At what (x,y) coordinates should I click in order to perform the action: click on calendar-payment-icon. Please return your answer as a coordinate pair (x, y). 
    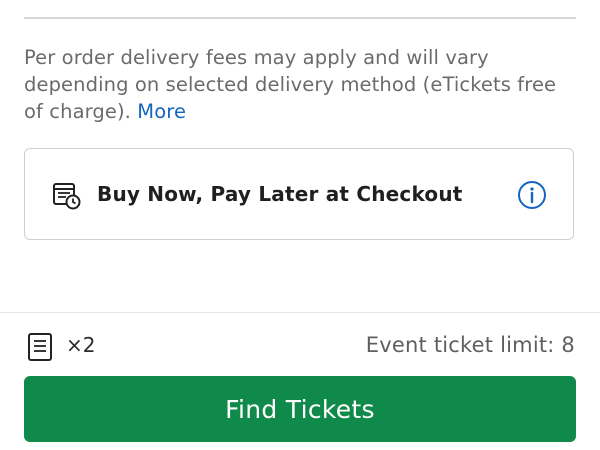
    Looking at the image, I should click on (67, 196).